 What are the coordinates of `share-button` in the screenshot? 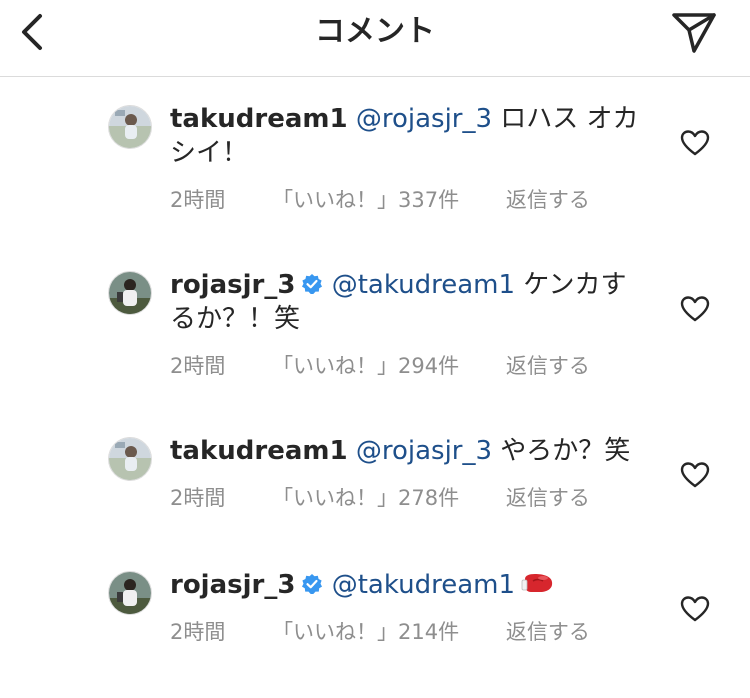 It's located at (694, 31).